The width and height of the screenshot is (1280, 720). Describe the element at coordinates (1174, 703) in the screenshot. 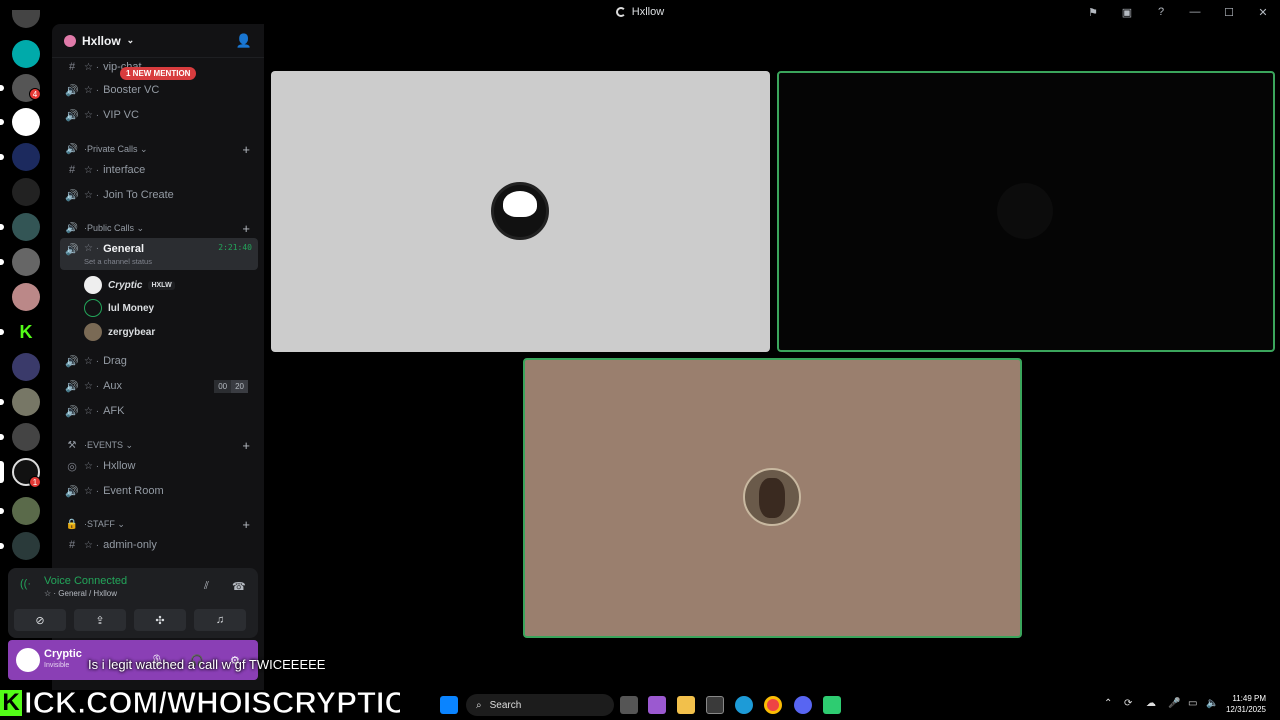

I see `microphone-icon: 🎤` at that location.